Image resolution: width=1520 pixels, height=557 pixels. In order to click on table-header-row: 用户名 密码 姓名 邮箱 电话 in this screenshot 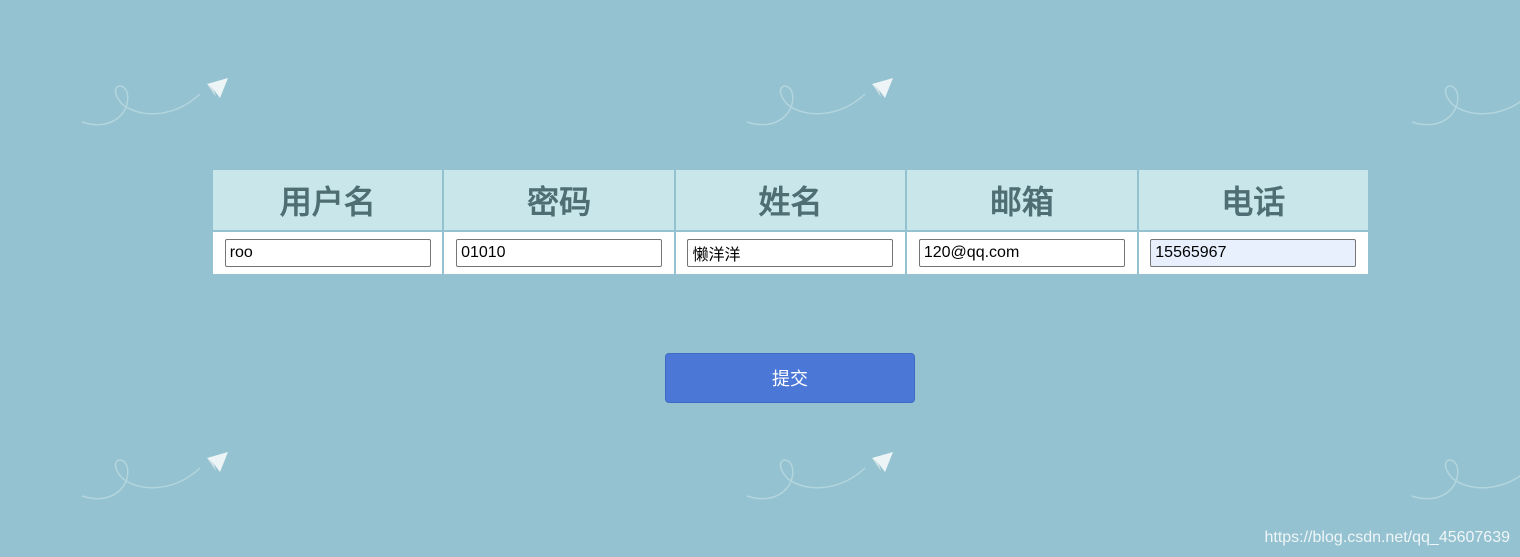, I will do `click(790, 200)`.